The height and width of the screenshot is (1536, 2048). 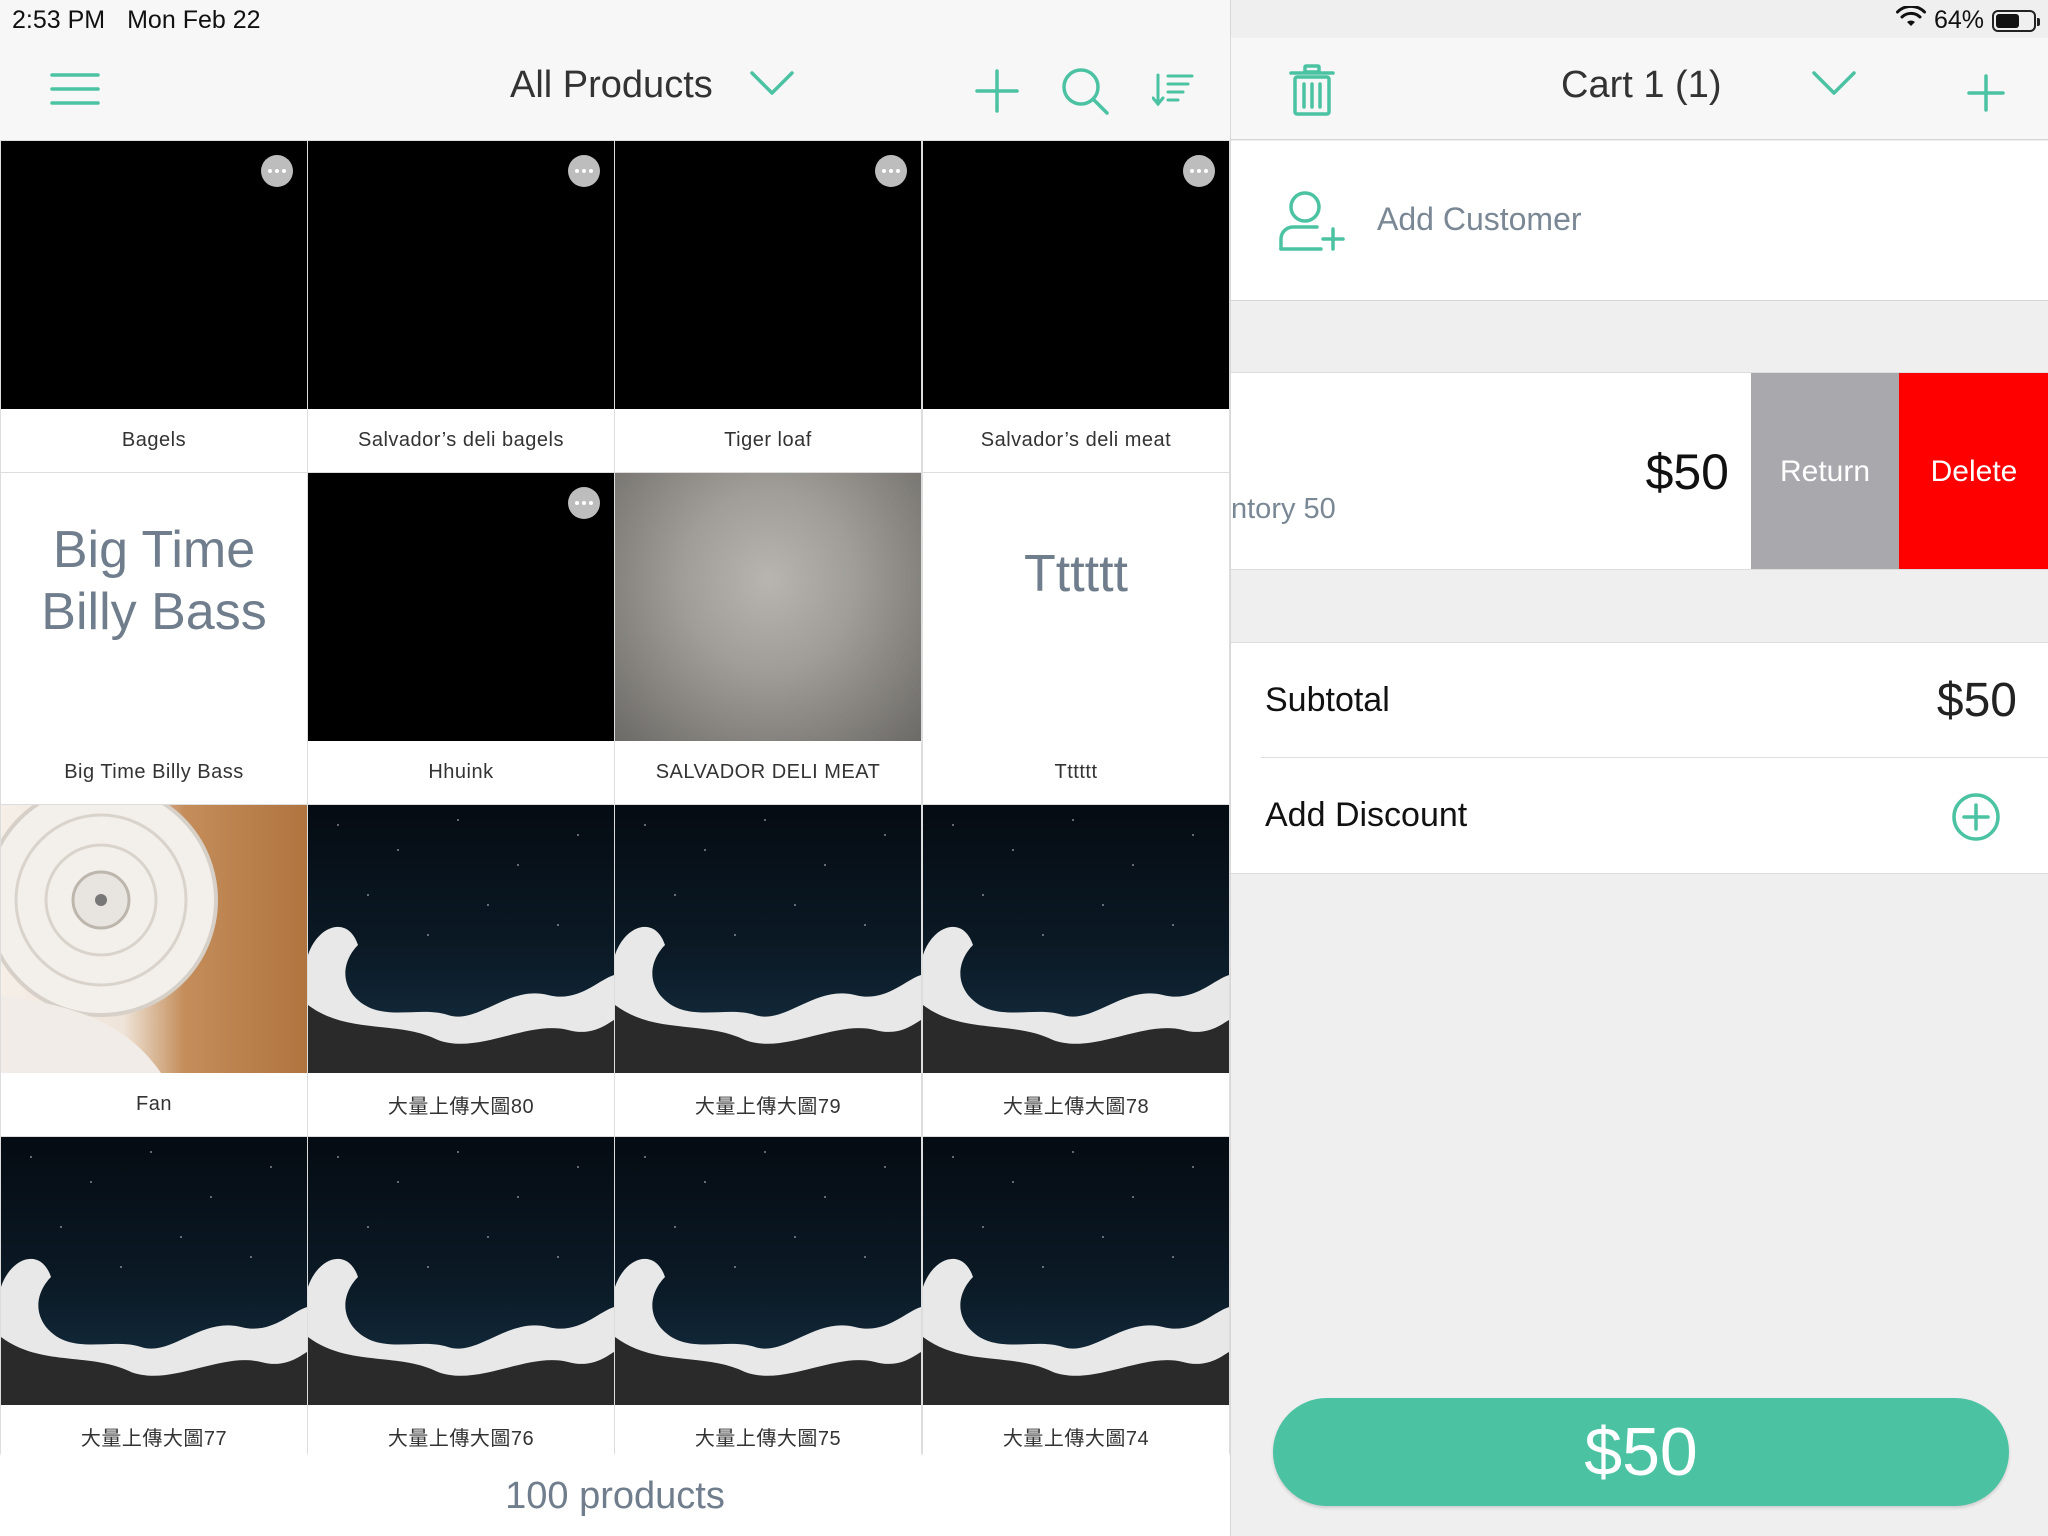 What do you see at coordinates (768, 772) in the screenshot?
I see `product-name: SALVADOR DELI MEAT` at bounding box center [768, 772].